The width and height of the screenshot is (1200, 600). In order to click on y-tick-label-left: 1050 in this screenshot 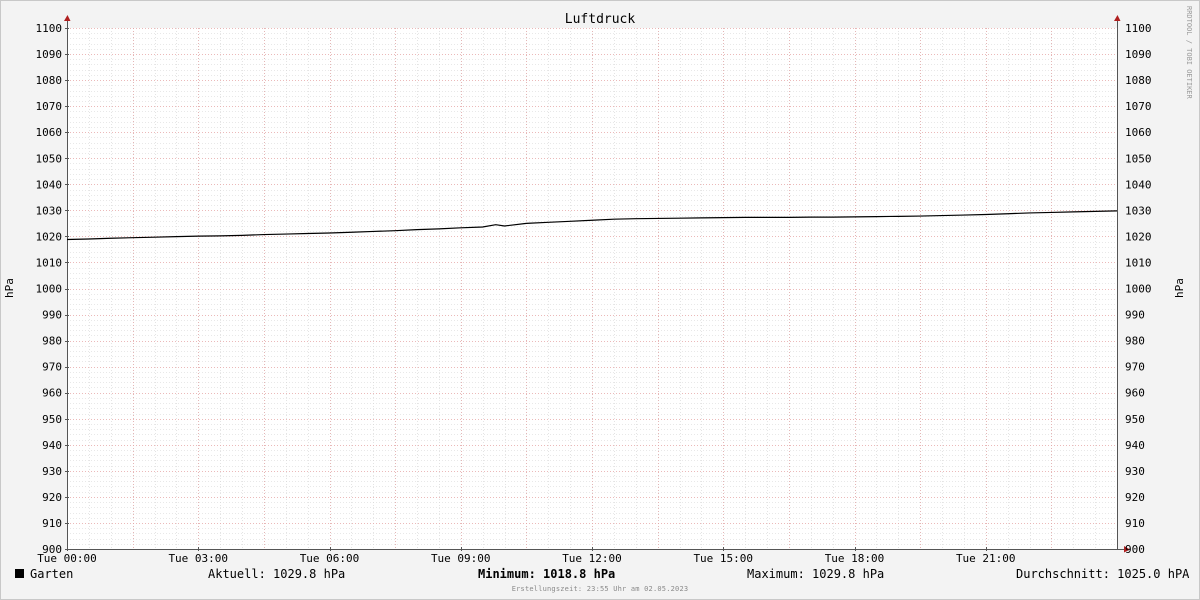, I will do `click(49, 158)`.